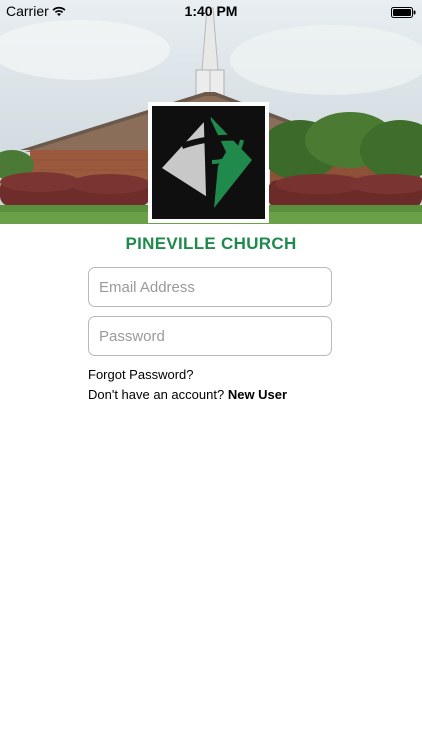 This screenshot has width=422, height=750. I want to click on email-field, so click(210, 287).